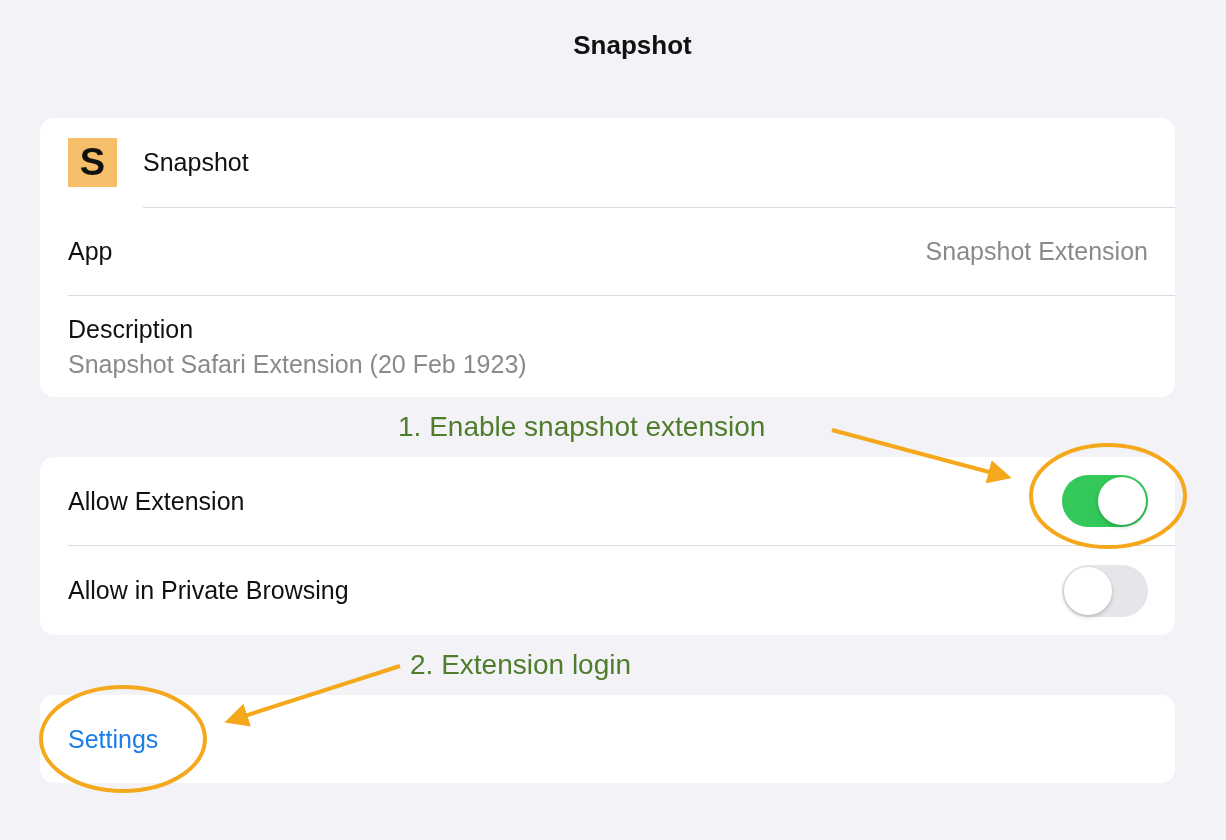 The height and width of the screenshot is (840, 1226). I want to click on app-icon: S, so click(92, 162).